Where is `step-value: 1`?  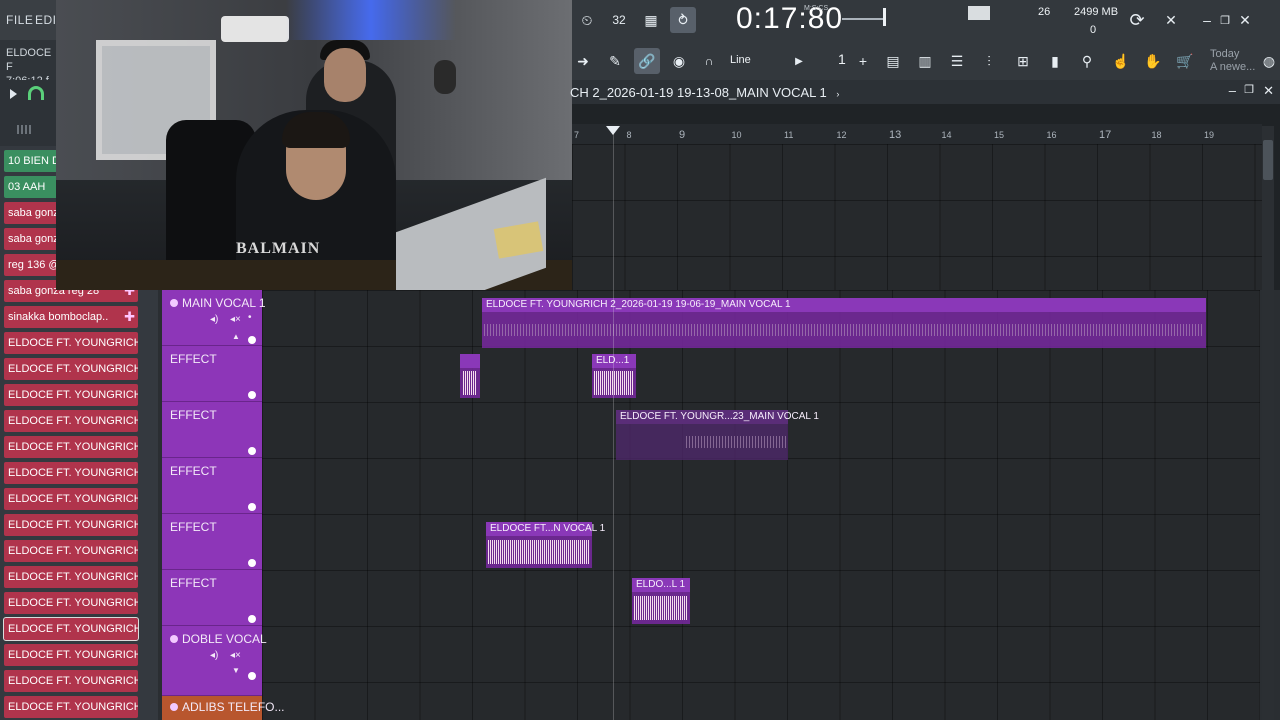
step-value: 1 is located at coordinates (842, 59).